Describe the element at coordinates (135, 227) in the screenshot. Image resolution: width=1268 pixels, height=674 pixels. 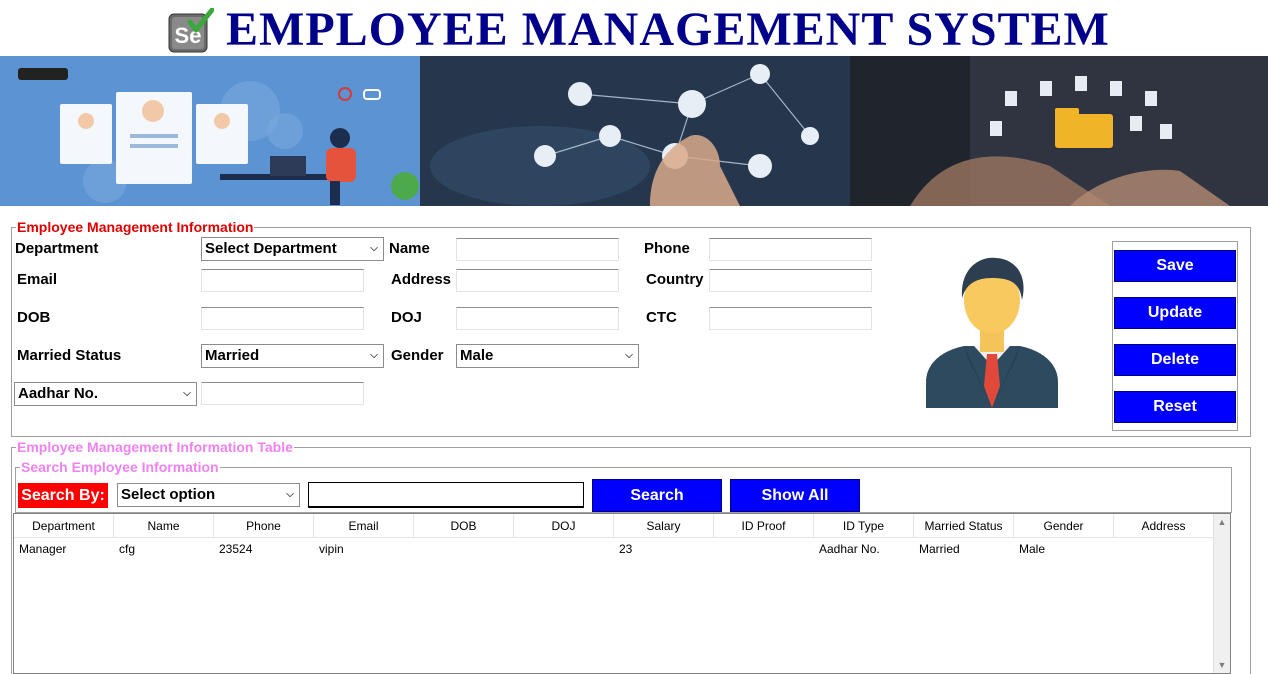
I see `employee-info-title: Employee Management Information` at that location.